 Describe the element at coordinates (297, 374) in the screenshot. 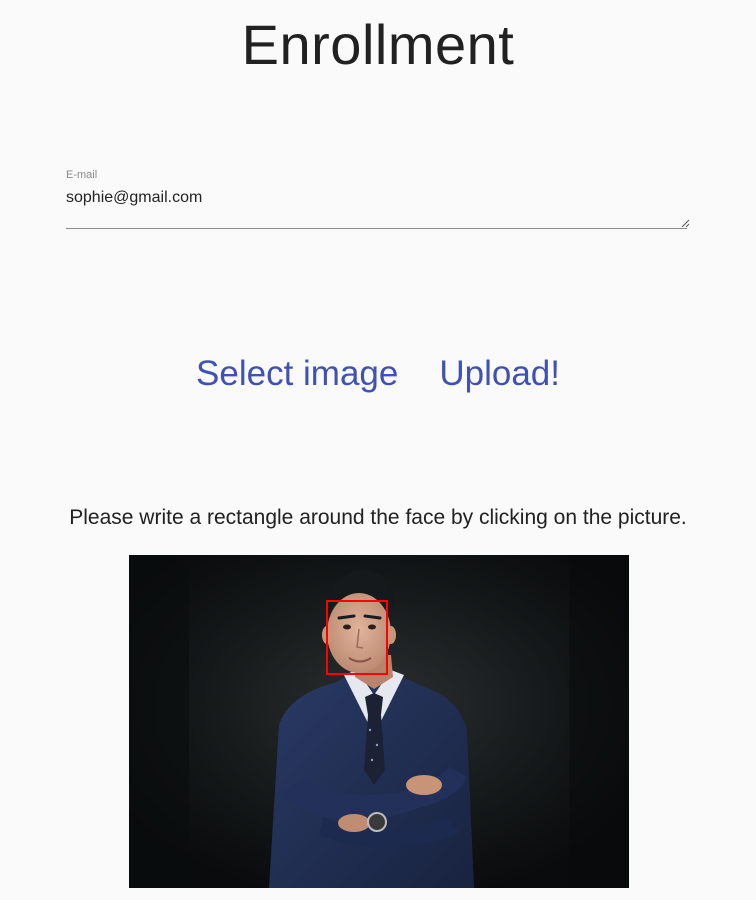

I see `select-image-button: Select image` at that location.